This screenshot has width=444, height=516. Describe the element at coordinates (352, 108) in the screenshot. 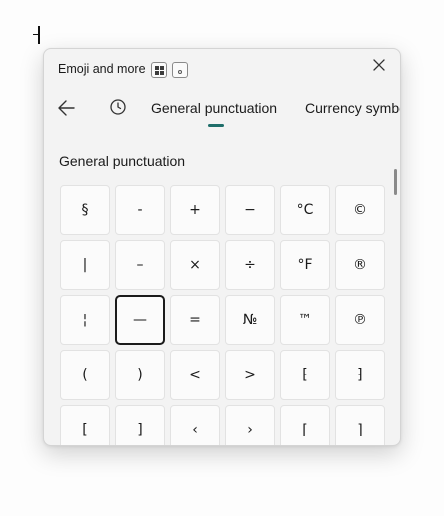

I see `tab-currency-symbols: Currency symbo` at that location.